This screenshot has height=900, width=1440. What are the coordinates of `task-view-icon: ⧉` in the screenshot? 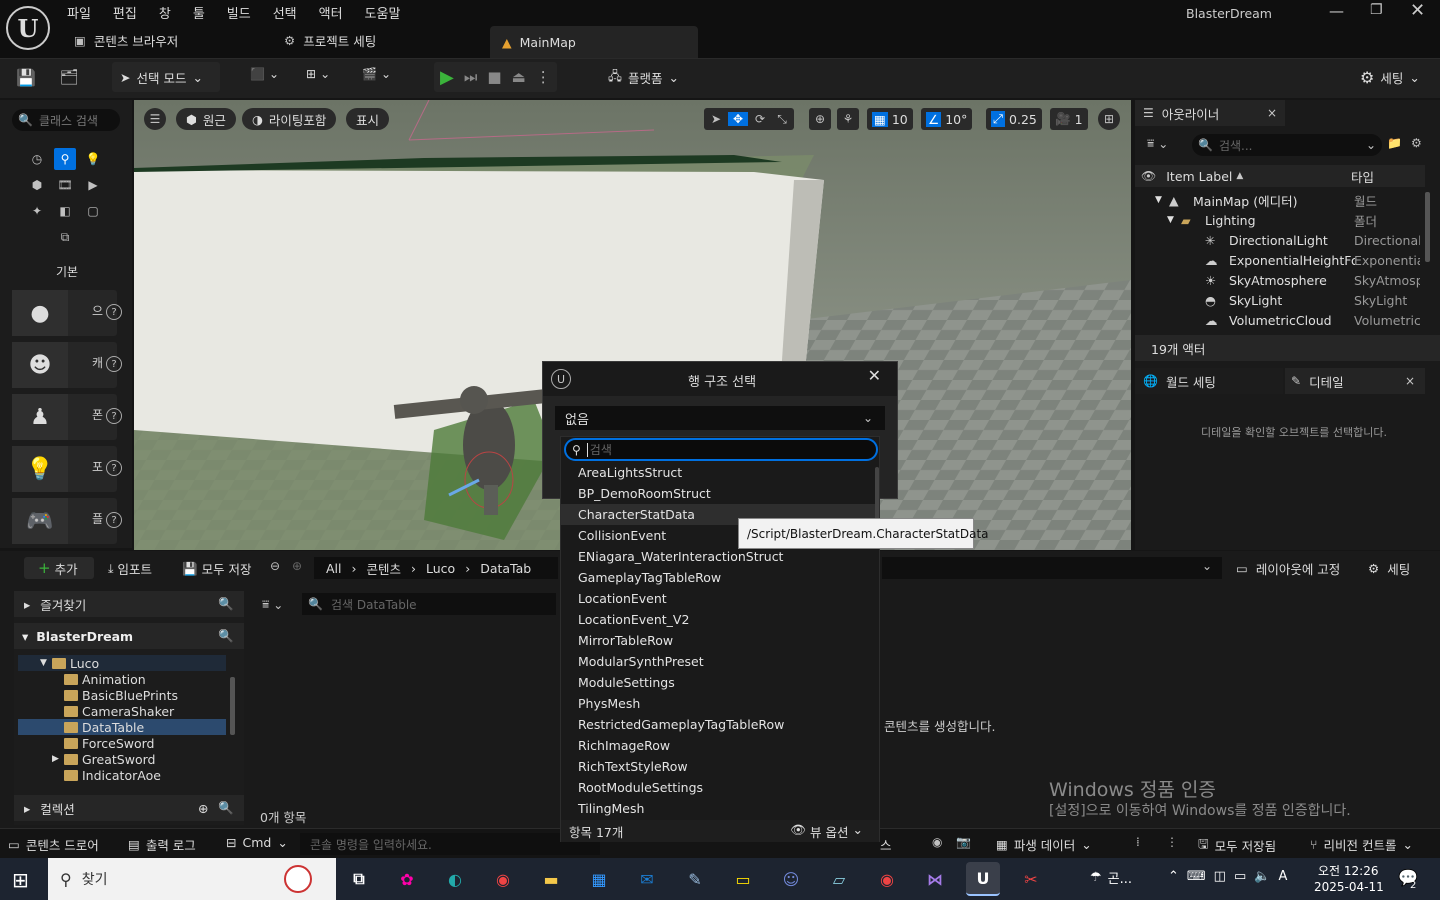 It's located at (359, 879).